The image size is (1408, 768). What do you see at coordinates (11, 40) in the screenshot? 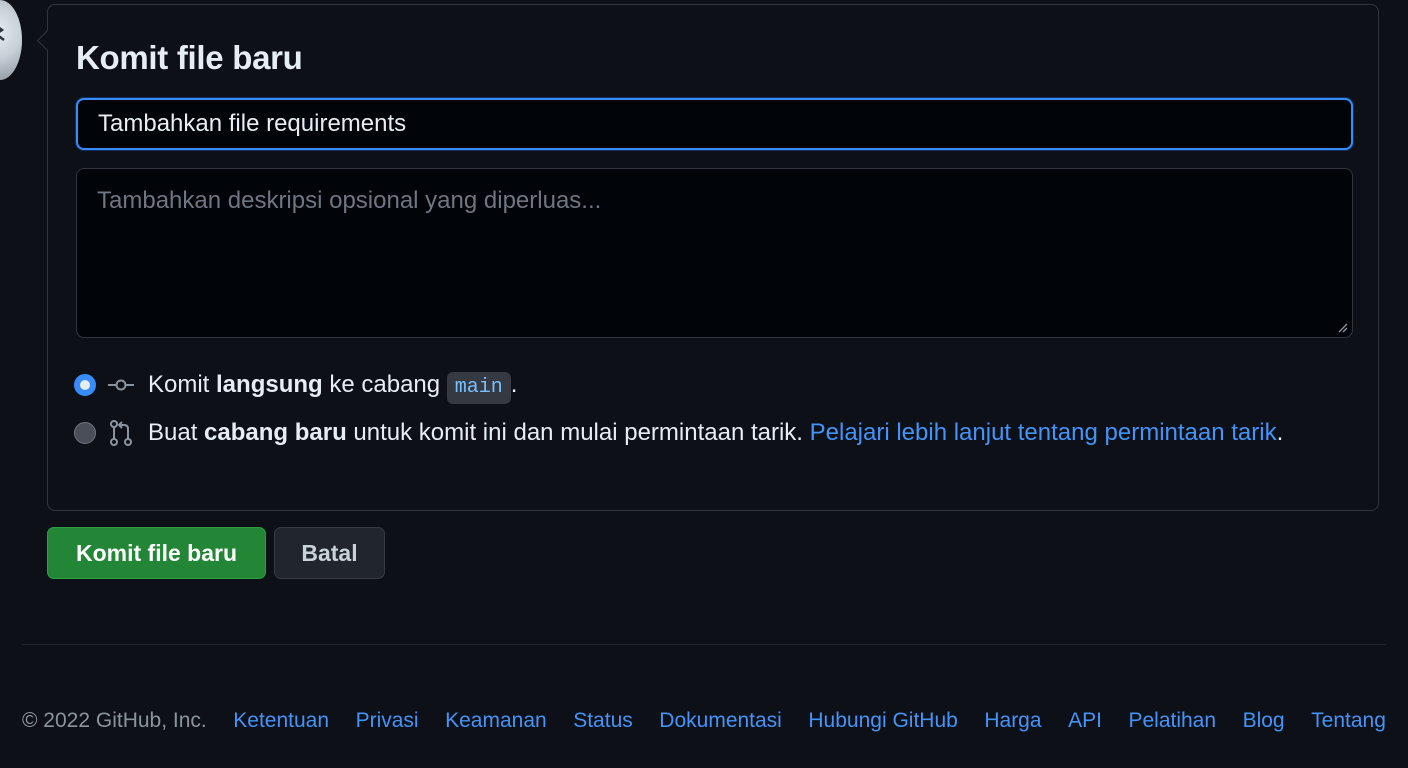
I see `avatar` at bounding box center [11, 40].